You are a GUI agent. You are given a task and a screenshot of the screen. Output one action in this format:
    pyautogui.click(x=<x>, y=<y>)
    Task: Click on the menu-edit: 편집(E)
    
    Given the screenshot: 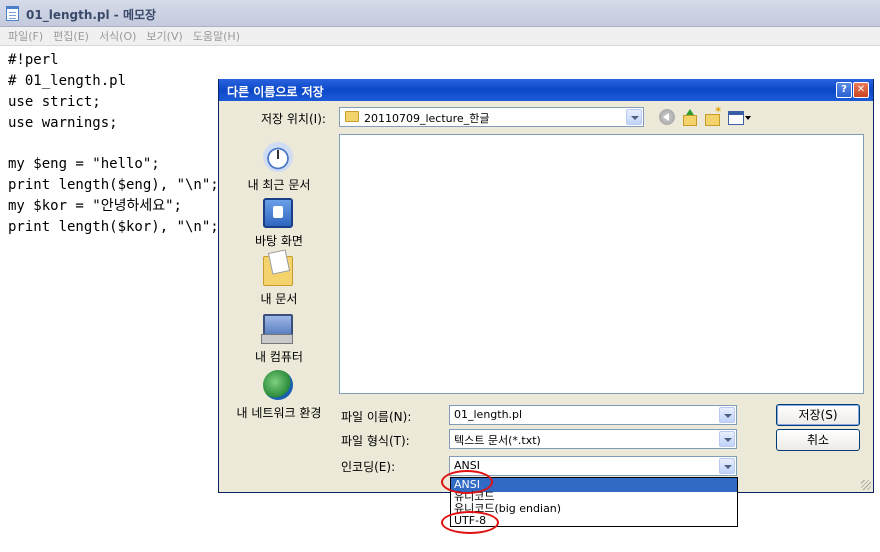 What is the action you would take?
    pyautogui.click(x=71, y=36)
    